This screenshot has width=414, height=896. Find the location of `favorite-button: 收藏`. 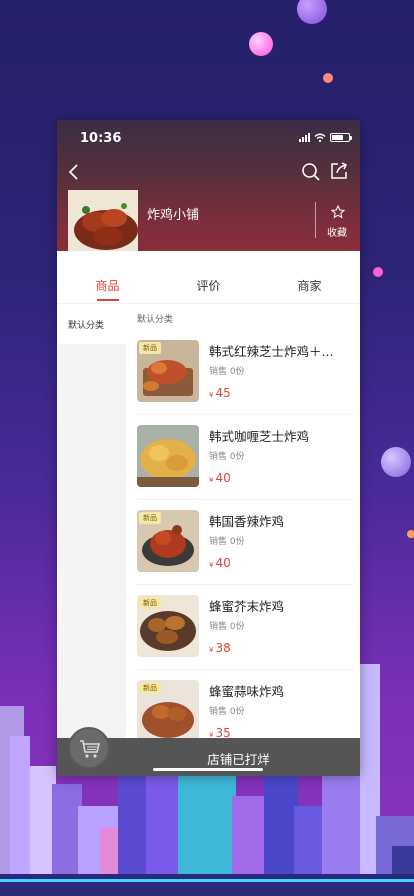

favorite-button: 收藏 is located at coordinates (337, 231).